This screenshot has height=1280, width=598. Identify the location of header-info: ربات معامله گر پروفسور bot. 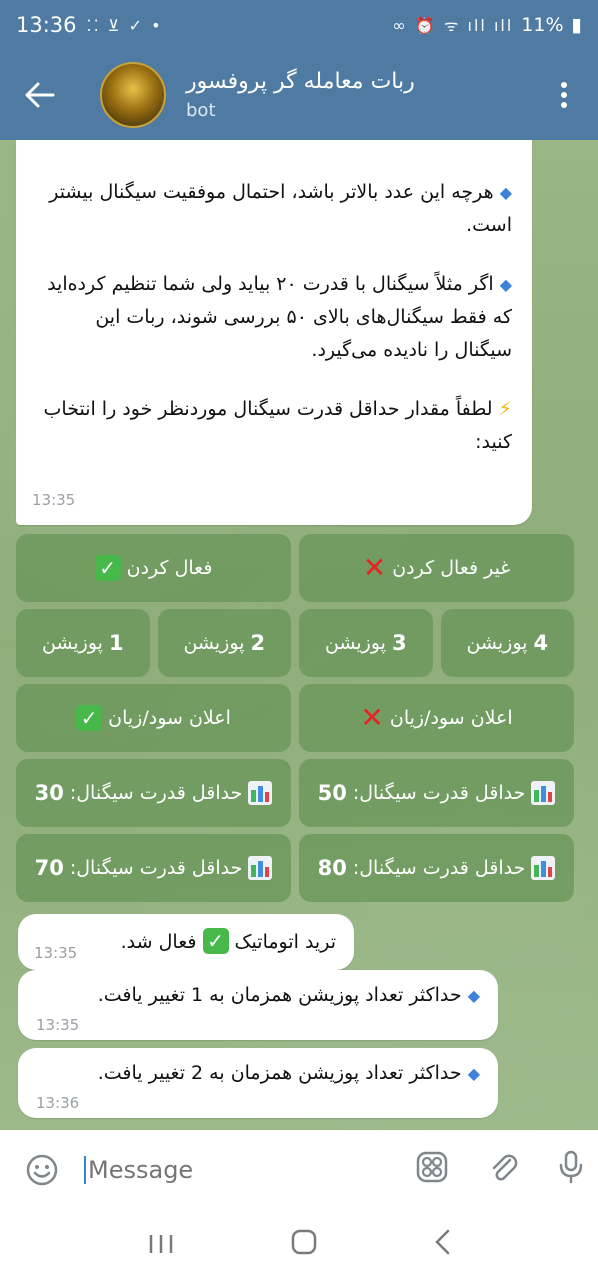
(300, 95).